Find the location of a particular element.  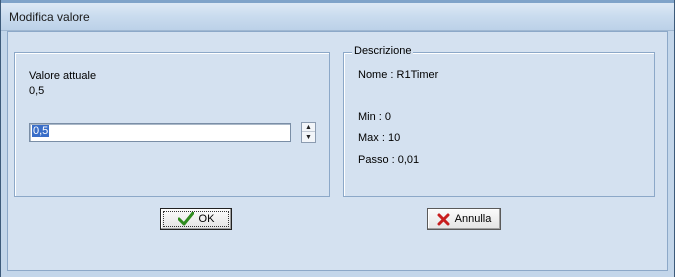

description-max: Max : 10 is located at coordinates (379, 138).